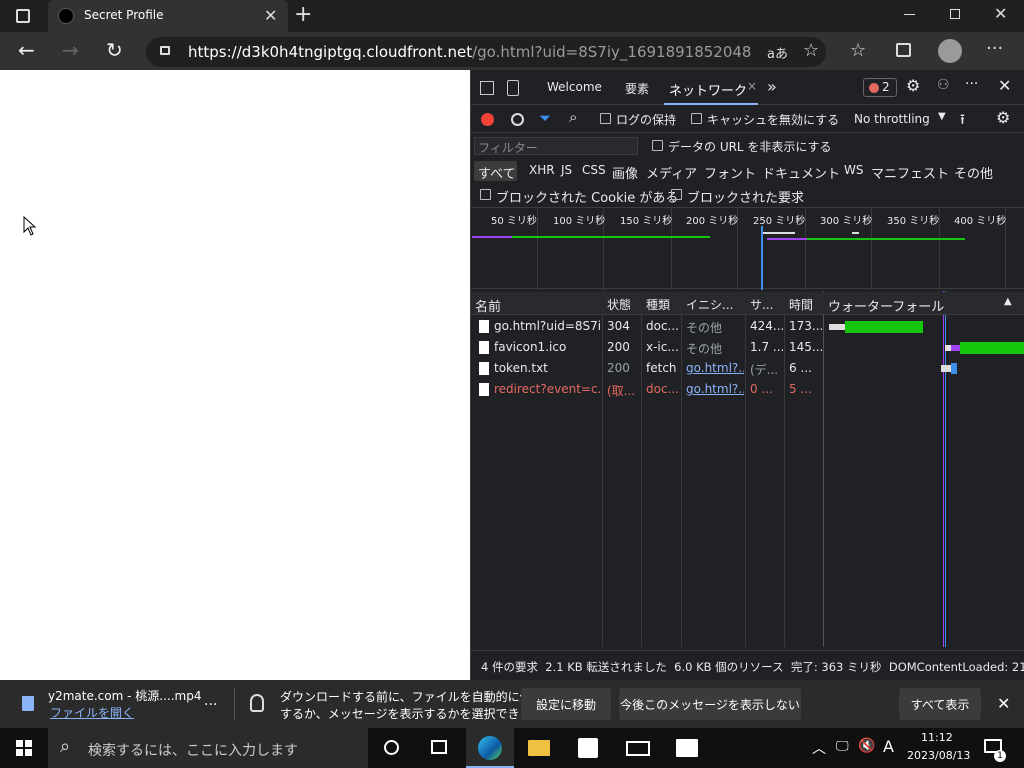 This screenshot has width=1024, height=768. Describe the element at coordinates (439, 747) in the screenshot. I see `task-view-icon` at that location.